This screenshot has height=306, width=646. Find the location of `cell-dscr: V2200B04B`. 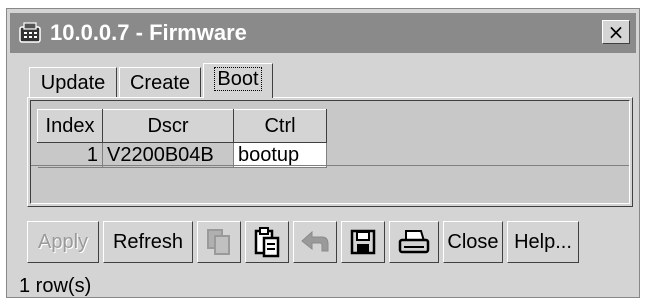

cell-dscr: V2200B04B is located at coordinates (168, 155).